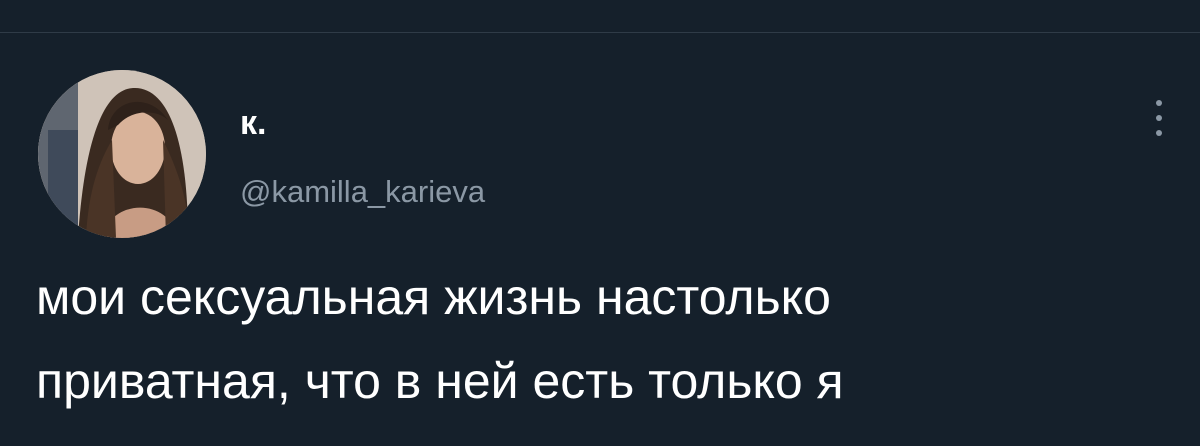 Image resolution: width=1200 pixels, height=446 pixels. What do you see at coordinates (1159, 118) in the screenshot?
I see `more-options-button` at bounding box center [1159, 118].